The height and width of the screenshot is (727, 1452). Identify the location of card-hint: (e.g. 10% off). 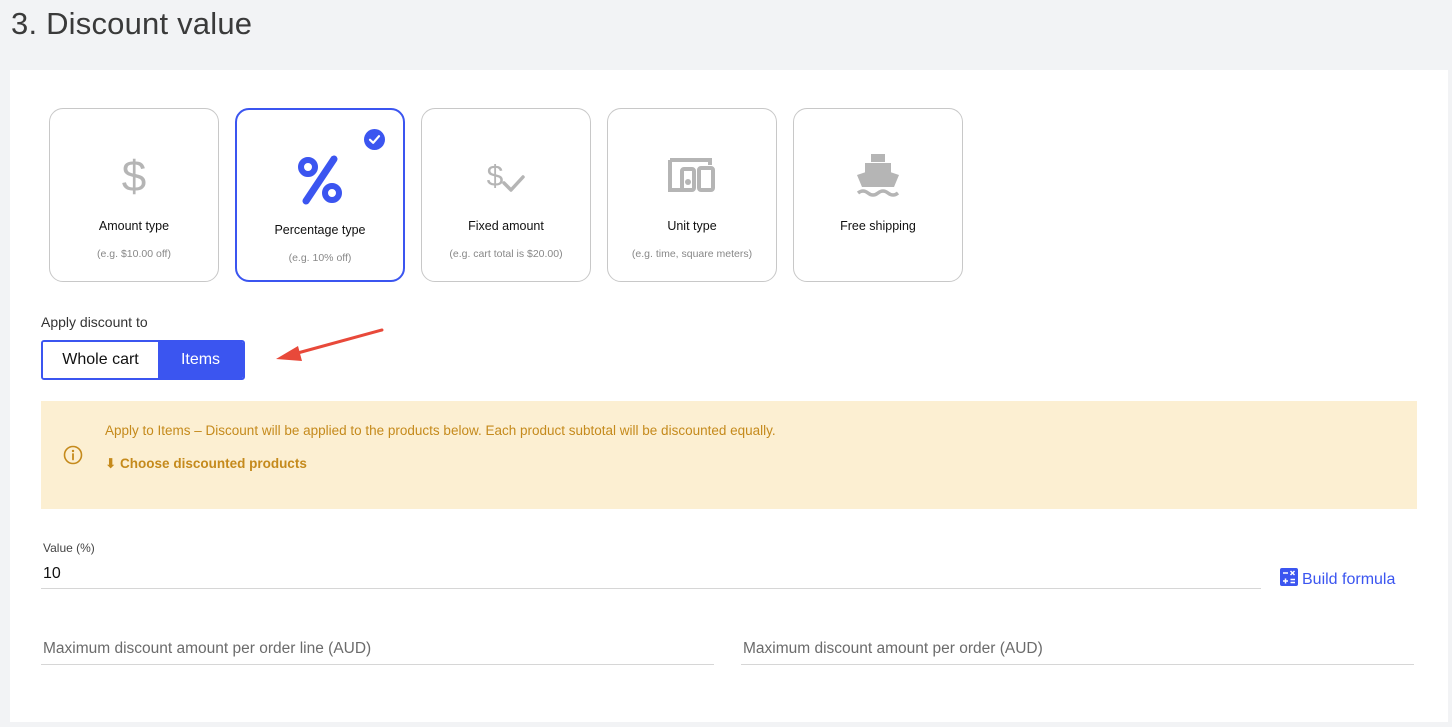
(320, 258).